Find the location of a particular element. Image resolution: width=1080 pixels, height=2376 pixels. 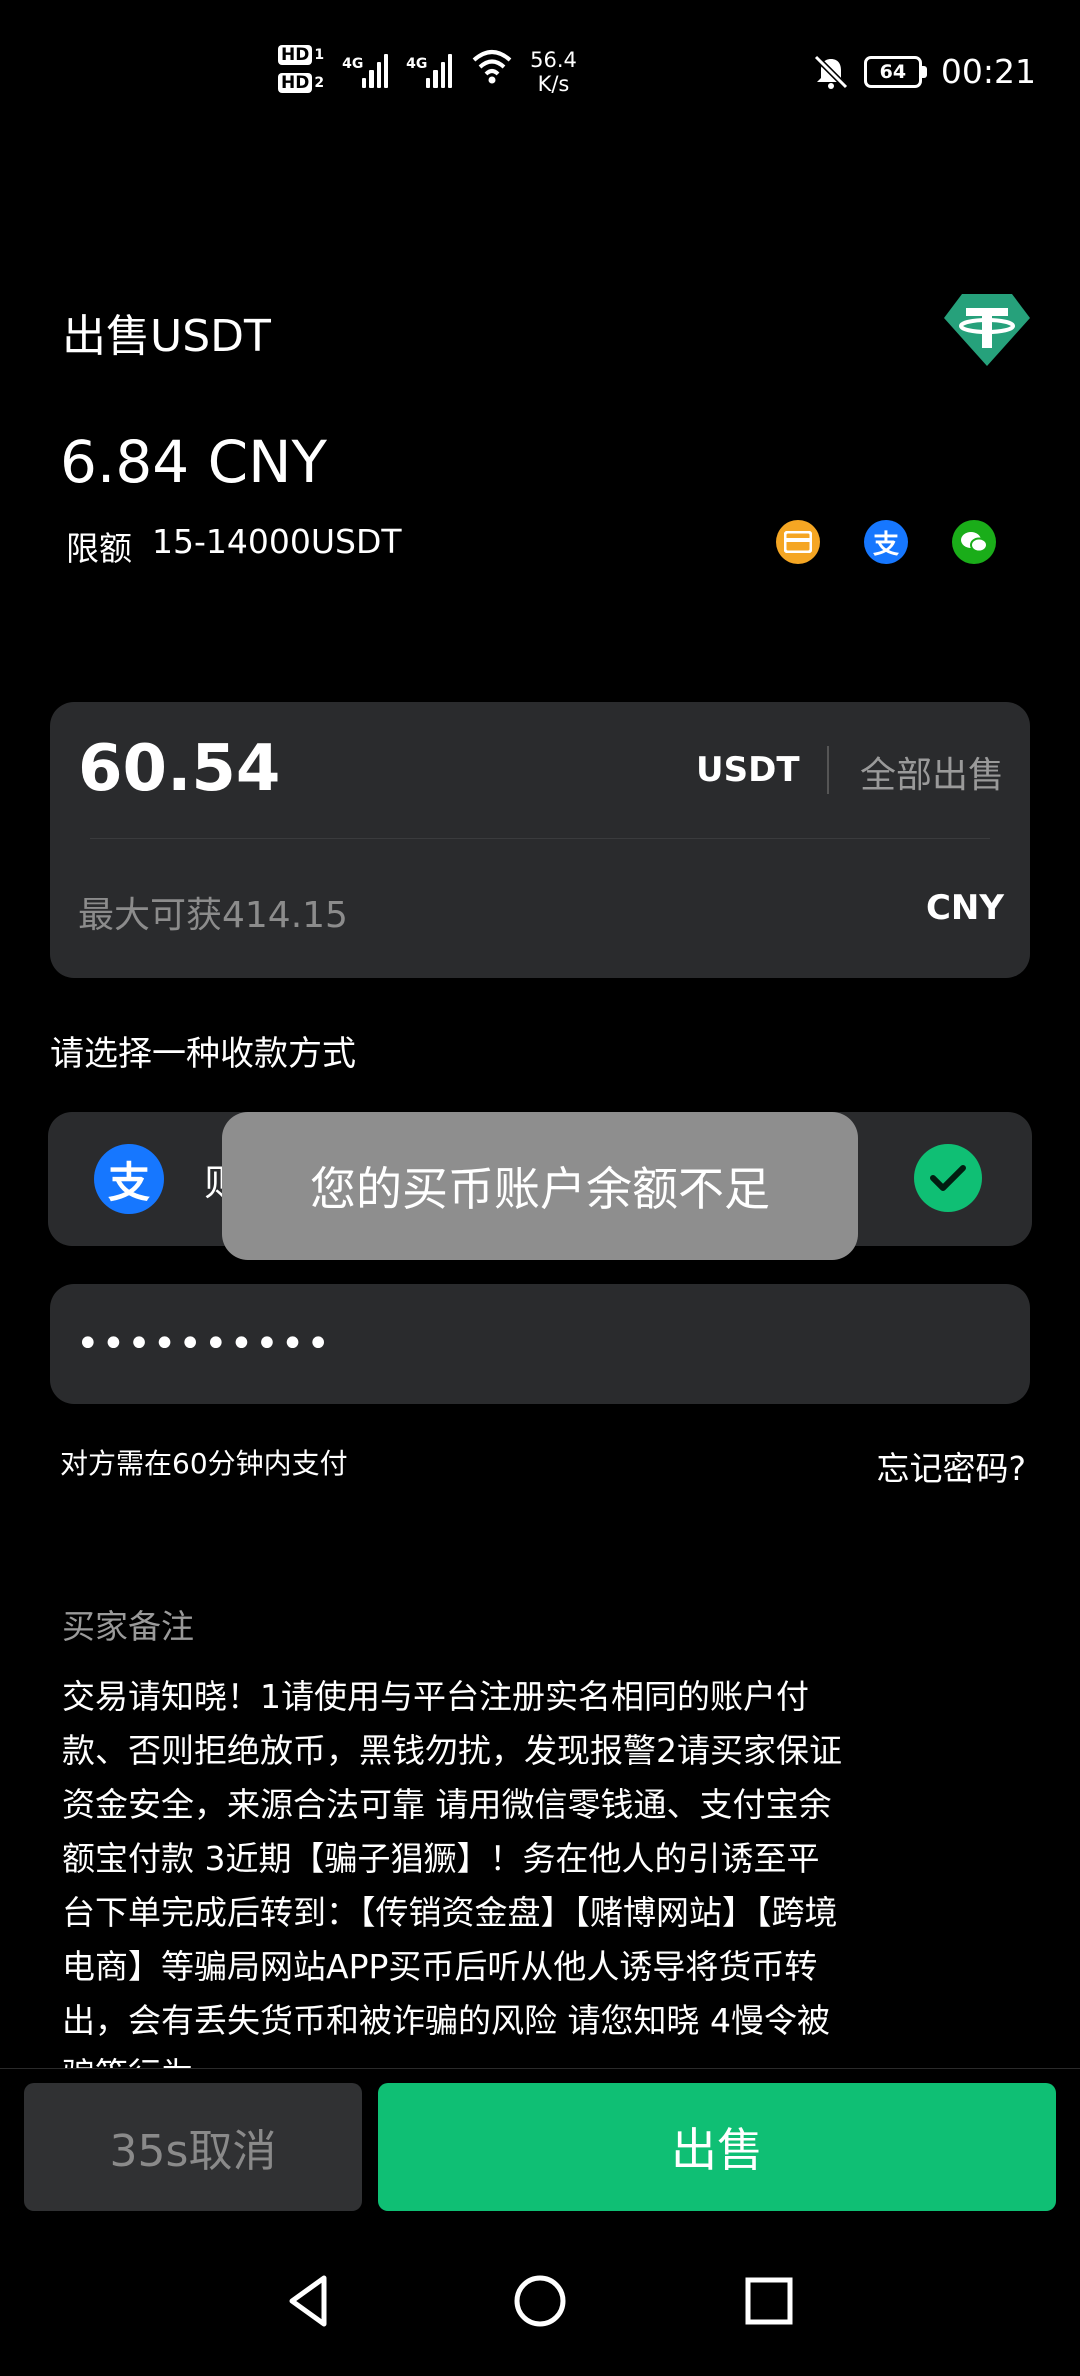

amount-card: 60.54 USDT 全部出售 最大可获414.15 CNY is located at coordinates (540, 840).